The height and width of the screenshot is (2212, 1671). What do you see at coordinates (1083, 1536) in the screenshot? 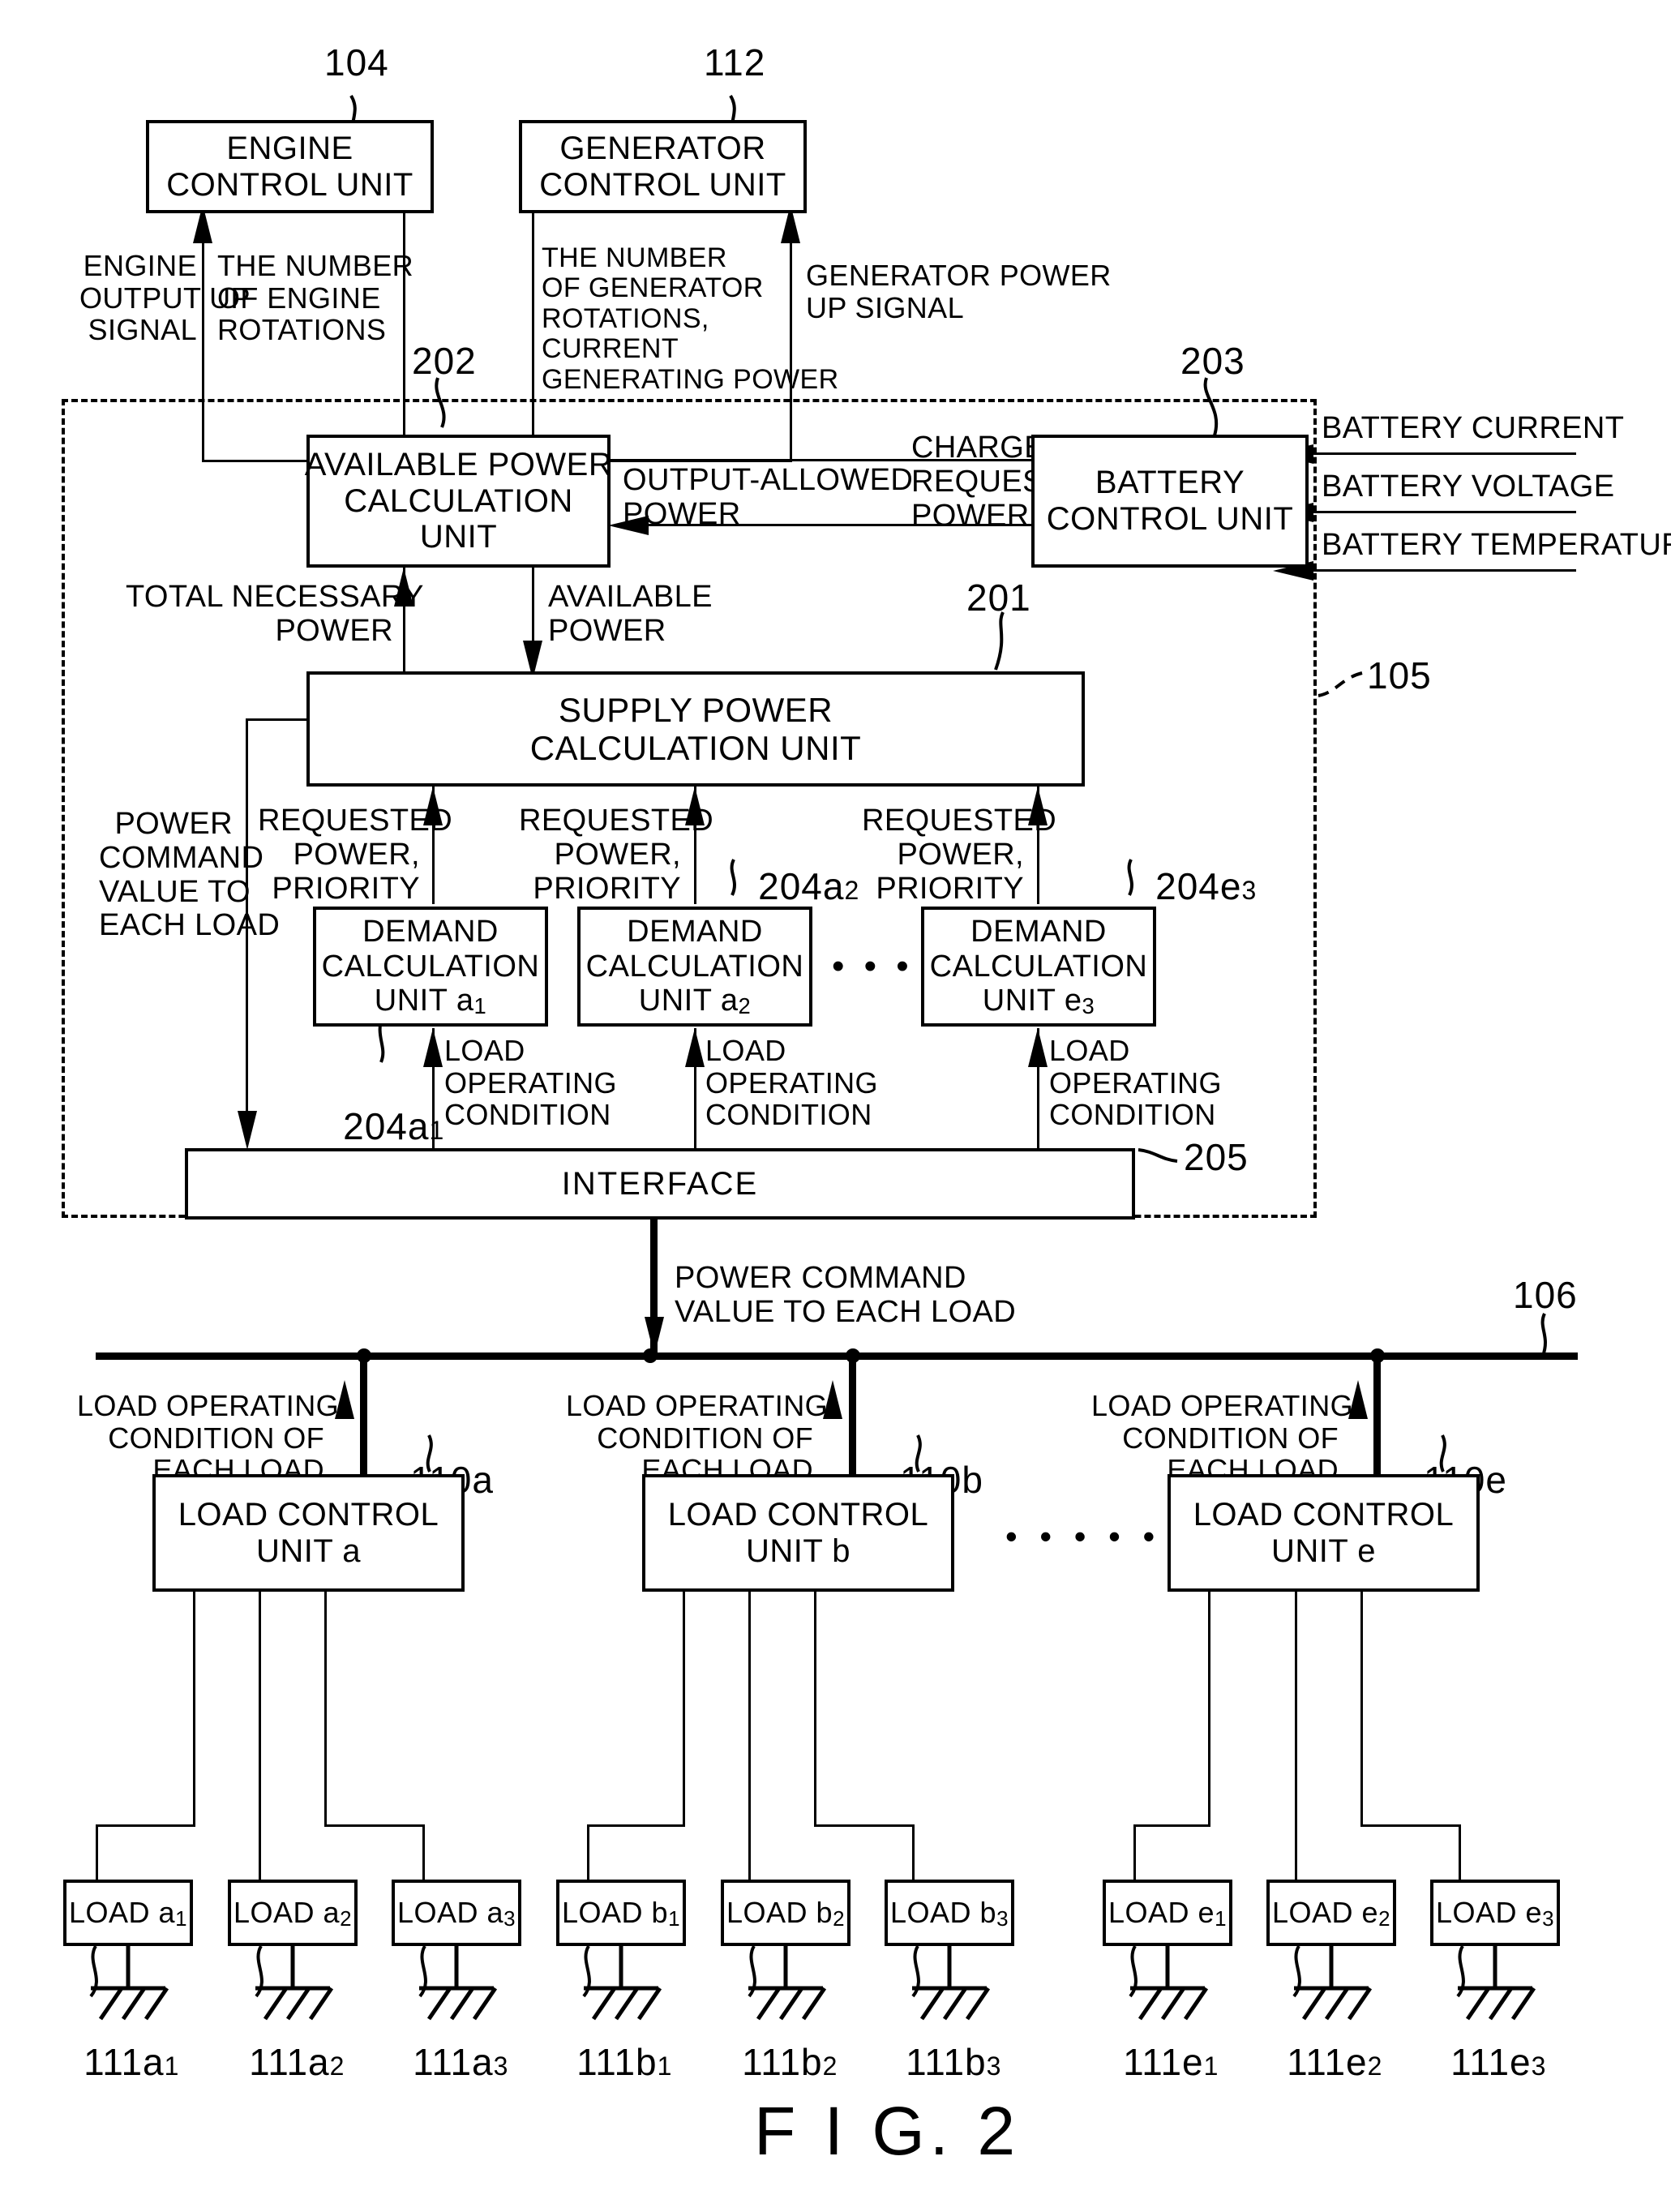
I see `load-control-units-ellipsis: • • • • •` at bounding box center [1083, 1536].